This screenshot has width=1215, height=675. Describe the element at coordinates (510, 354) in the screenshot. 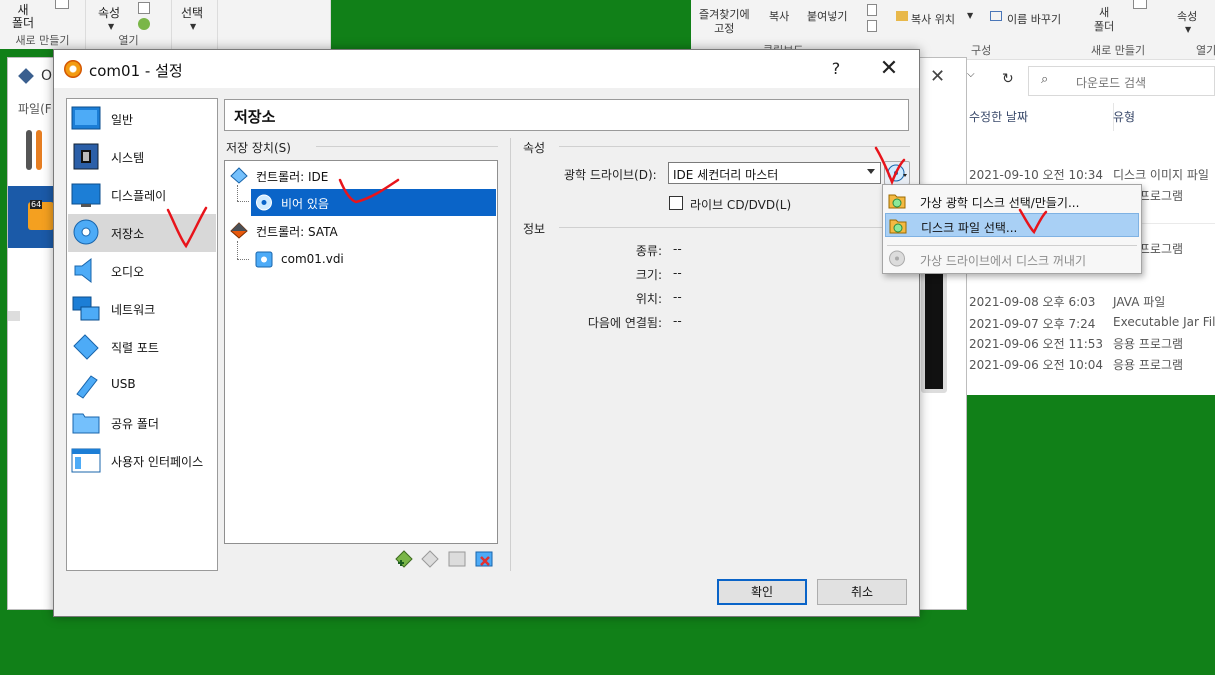

I see `splitter` at that location.